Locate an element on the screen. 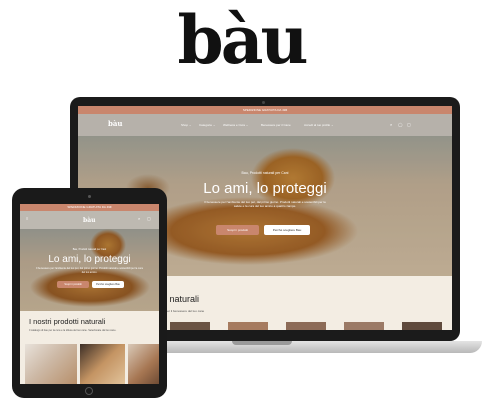 Image resolution: width=483 pixels, height=399 pixels. nav-categorie: Categorie ⌄ is located at coordinates (207, 125).